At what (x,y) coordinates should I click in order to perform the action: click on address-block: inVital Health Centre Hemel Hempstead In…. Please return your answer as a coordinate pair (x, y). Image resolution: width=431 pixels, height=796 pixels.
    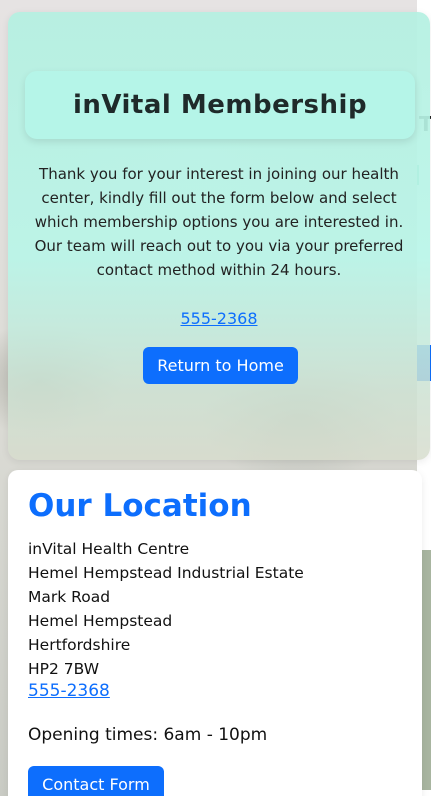
    Looking at the image, I should click on (166, 609).